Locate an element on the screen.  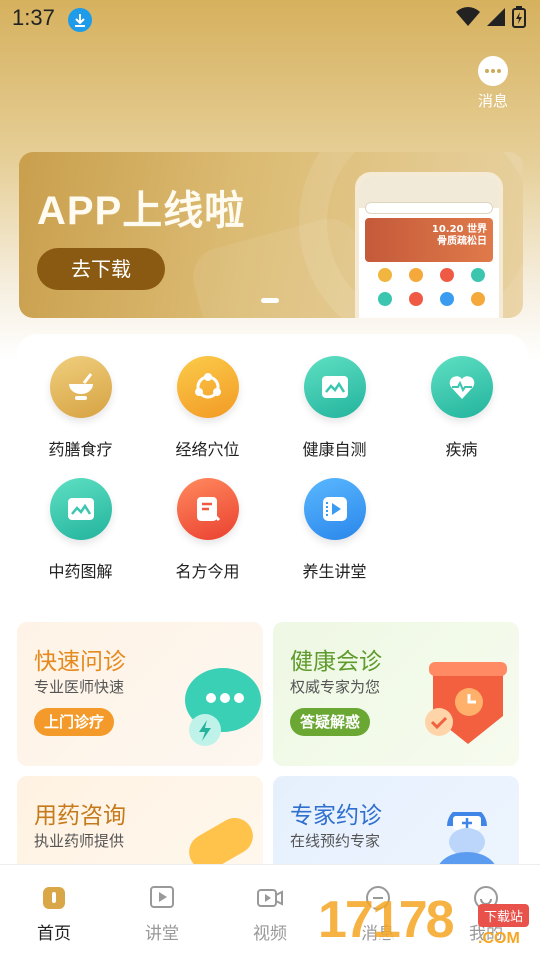
tile-title: 专家约诊 is located at coordinates (336, 816).